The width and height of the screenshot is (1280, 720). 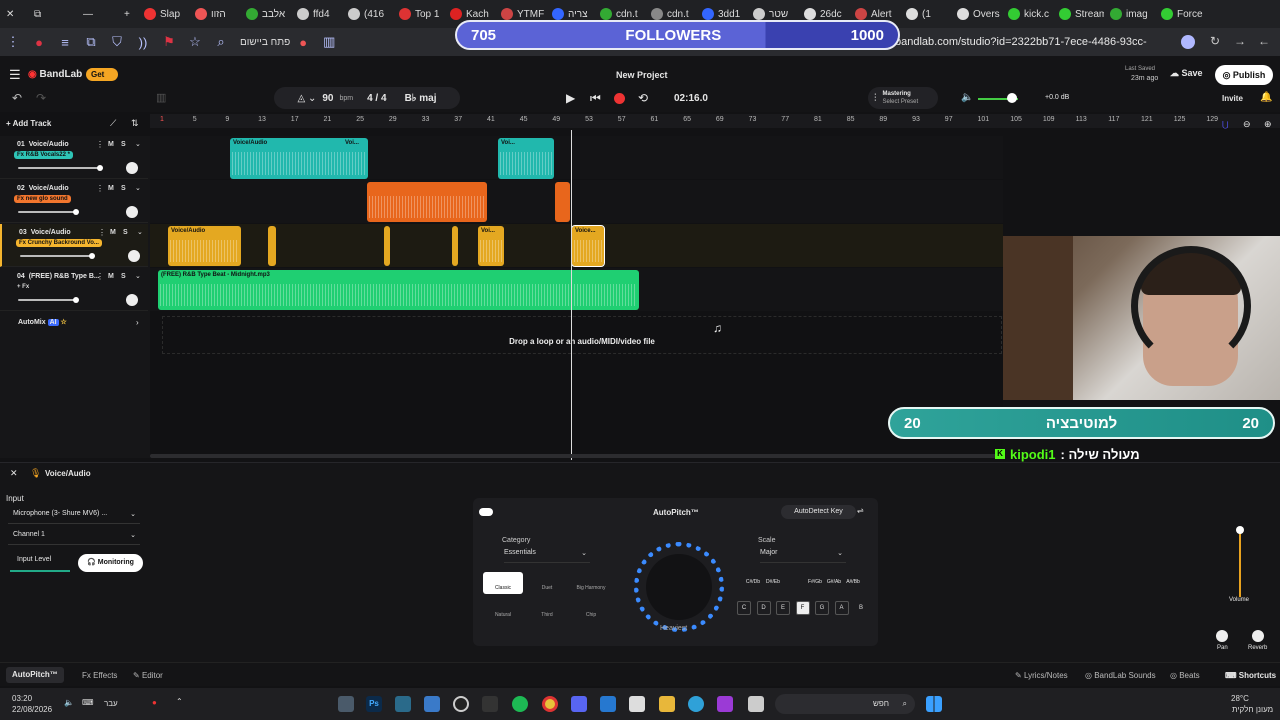 I want to click on solo-button: S, so click(x=123, y=144).